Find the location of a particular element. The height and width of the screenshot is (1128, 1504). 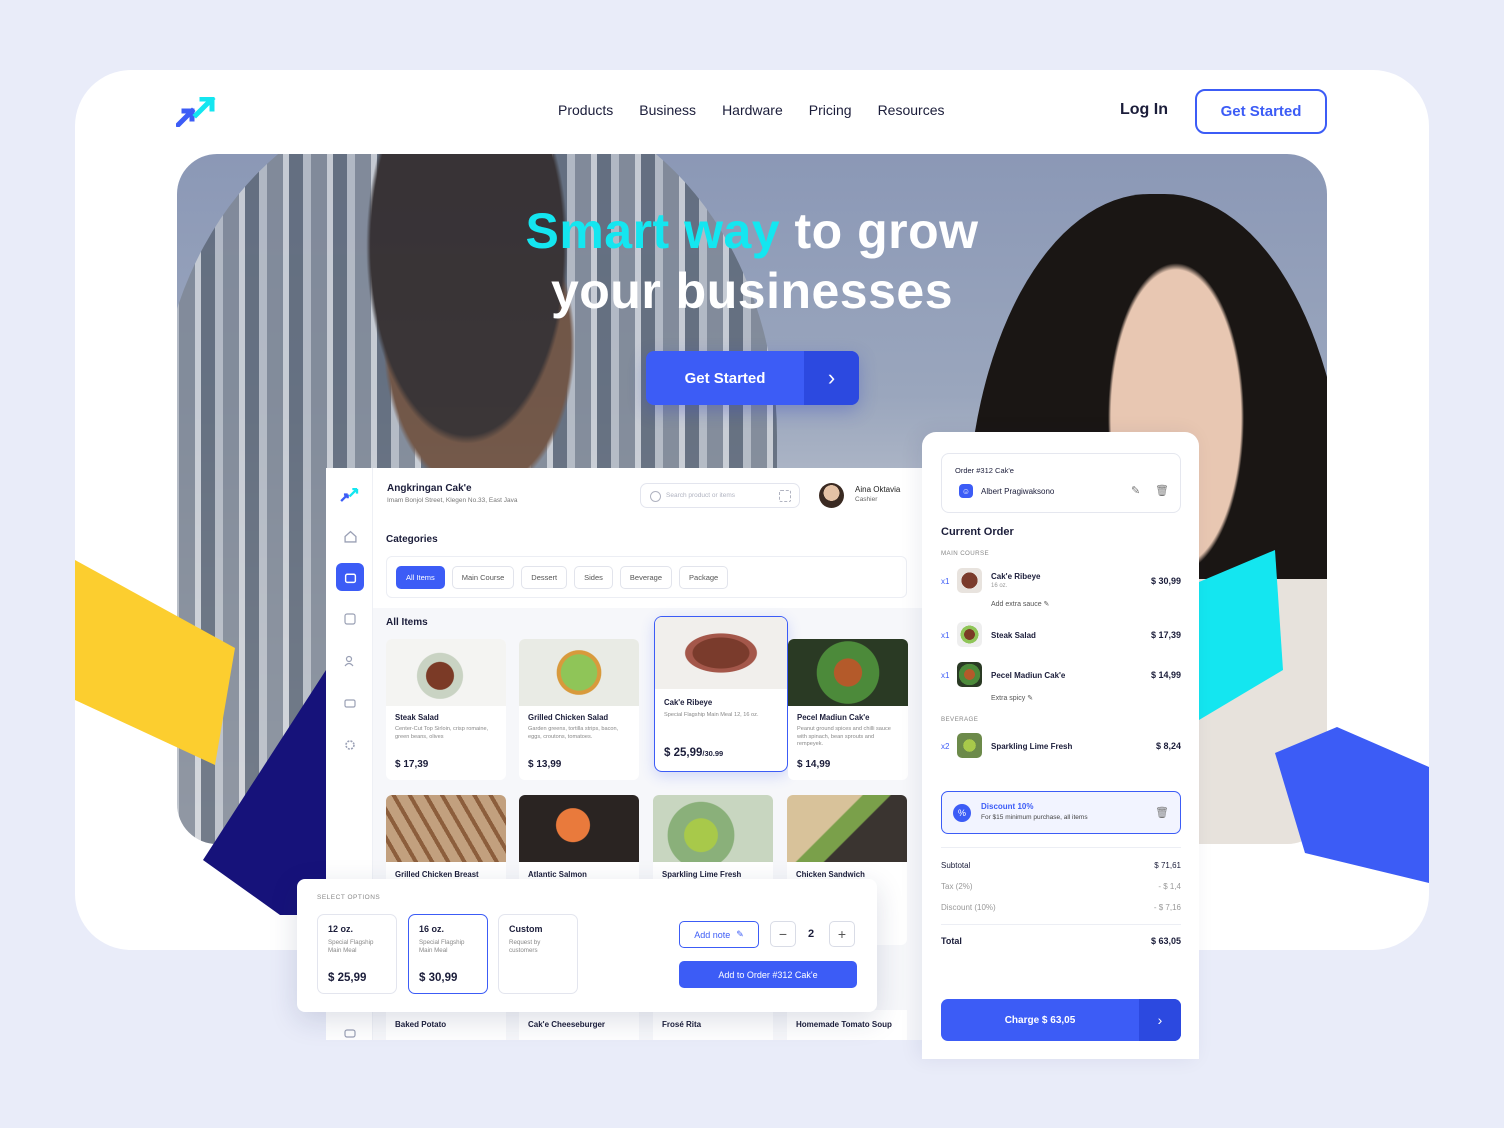

hero-cta-button: Get Started › is located at coordinates (752, 378).